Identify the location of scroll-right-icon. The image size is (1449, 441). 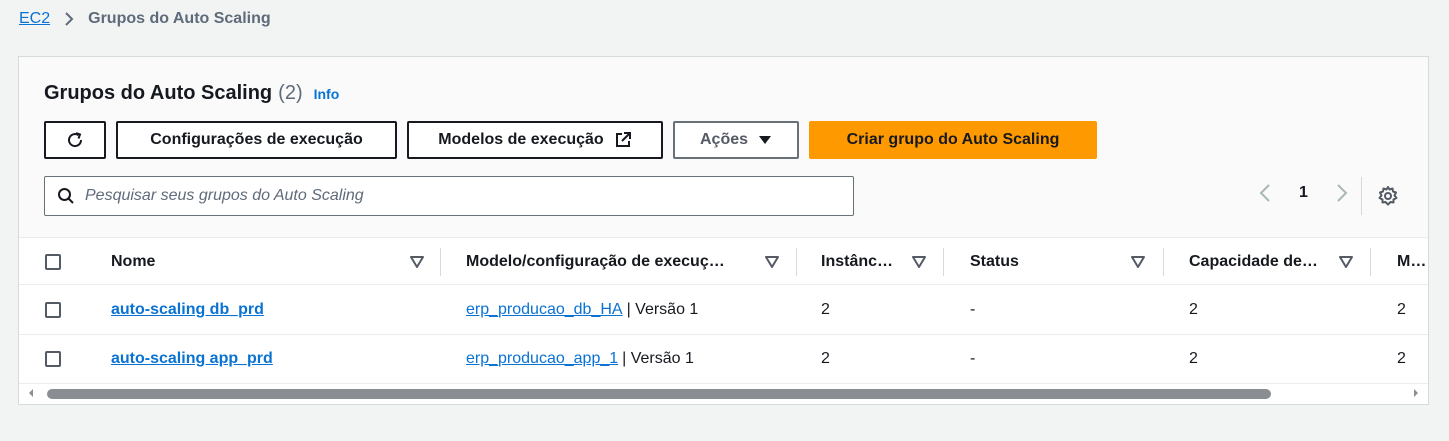
(1416, 393).